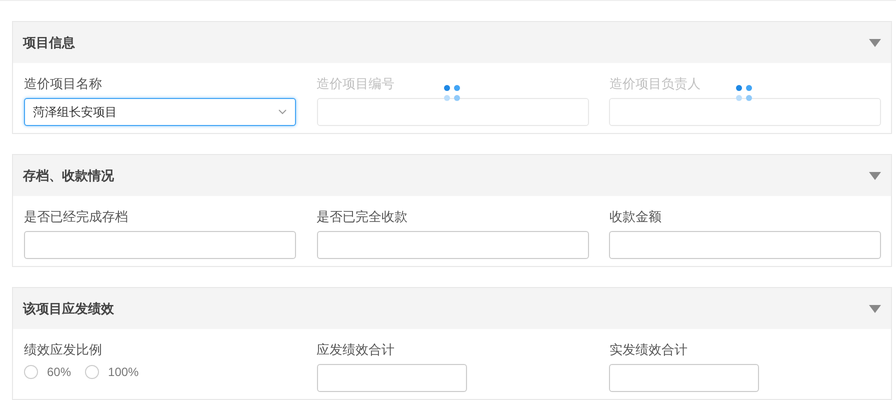  Describe the element at coordinates (49, 43) in the screenshot. I see `section-title: 项目信息` at that location.